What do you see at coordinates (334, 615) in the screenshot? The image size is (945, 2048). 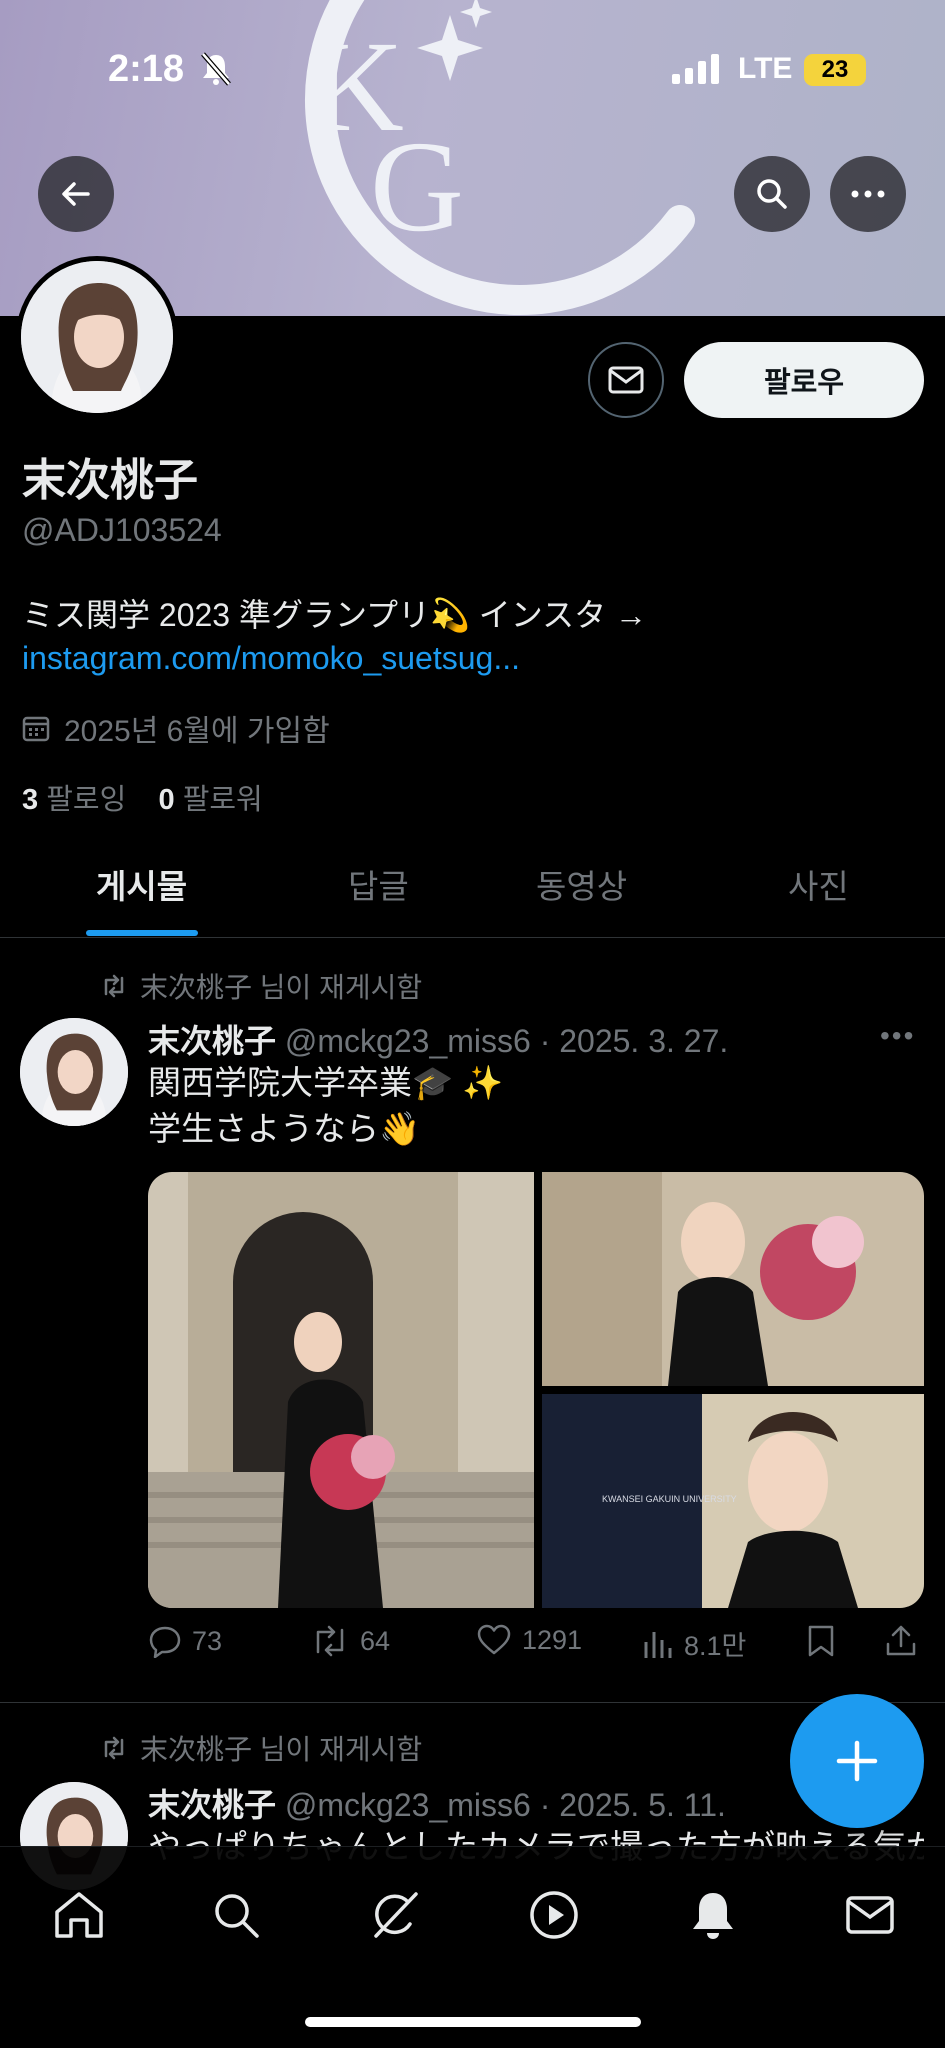 I see `profile-bio: ミス関学 2023 準グランプリ💫 インスタ →` at bounding box center [334, 615].